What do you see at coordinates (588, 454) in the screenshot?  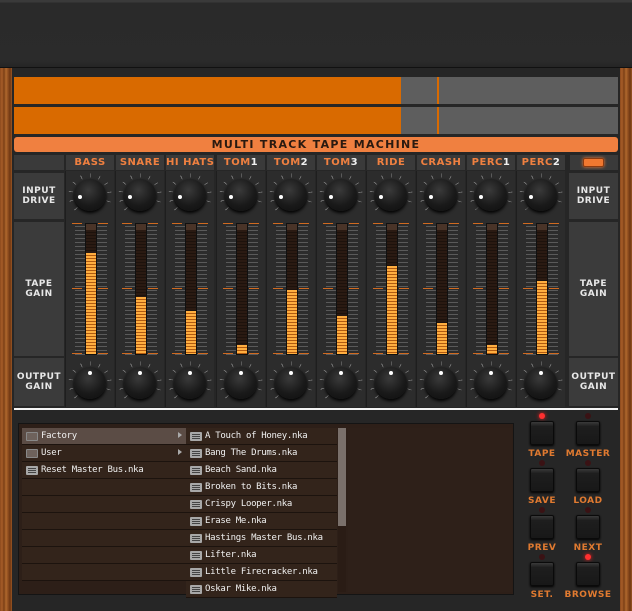 I see `button-label: MASTER` at bounding box center [588, 454].